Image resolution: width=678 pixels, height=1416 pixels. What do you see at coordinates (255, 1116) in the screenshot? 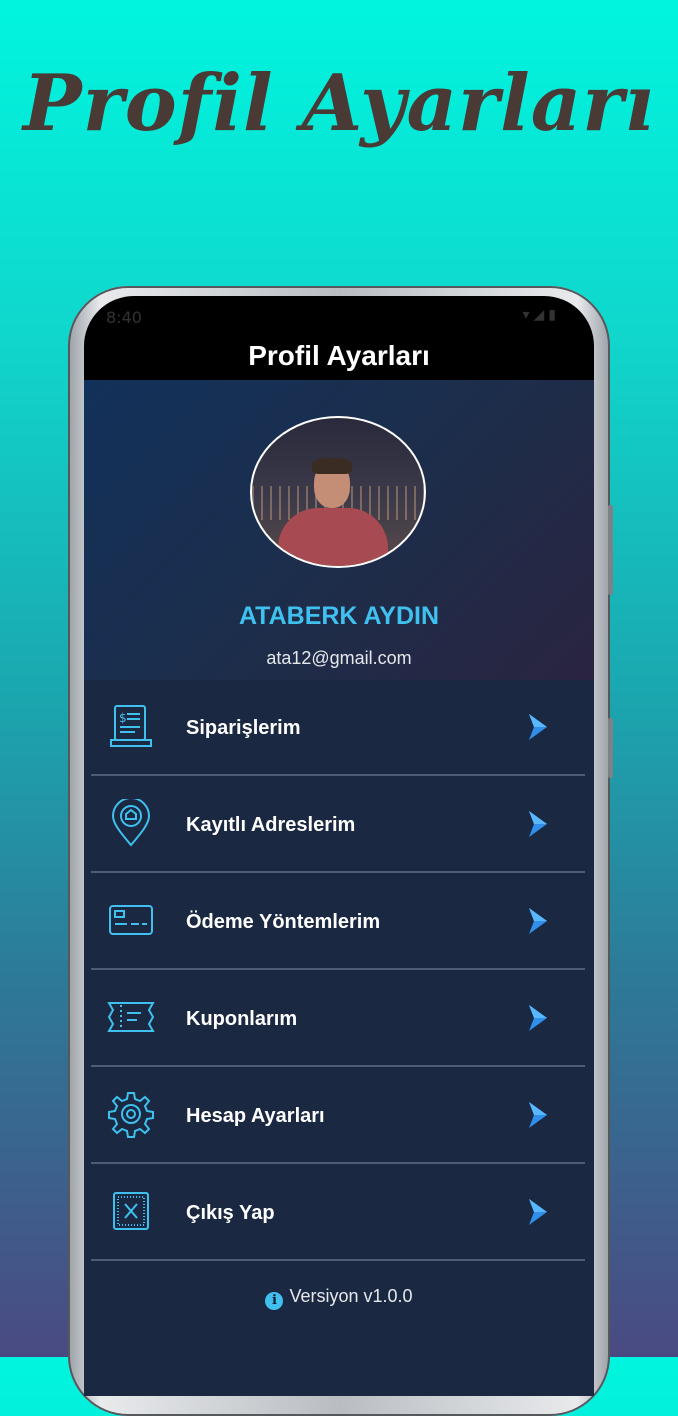
I see `menu-label: Hesap Ayarları` at bounding box center [255, 1116].